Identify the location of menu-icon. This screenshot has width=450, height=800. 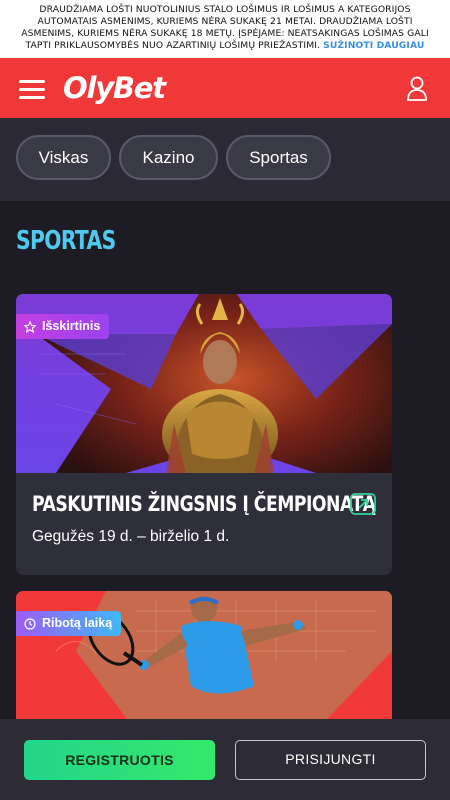
(32, 90).